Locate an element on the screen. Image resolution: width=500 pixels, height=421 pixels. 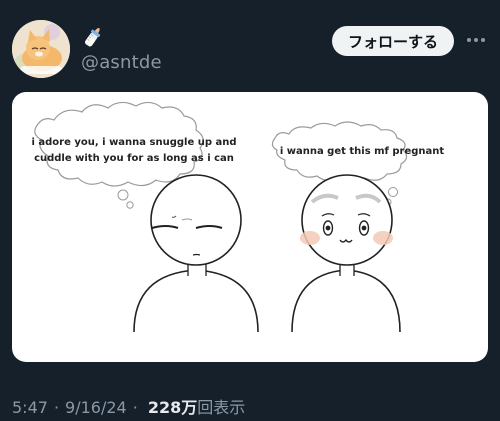
post-meta: 5:47 · 9/16/24 · 228 万 回表示 is located at coordinates (128, 406).